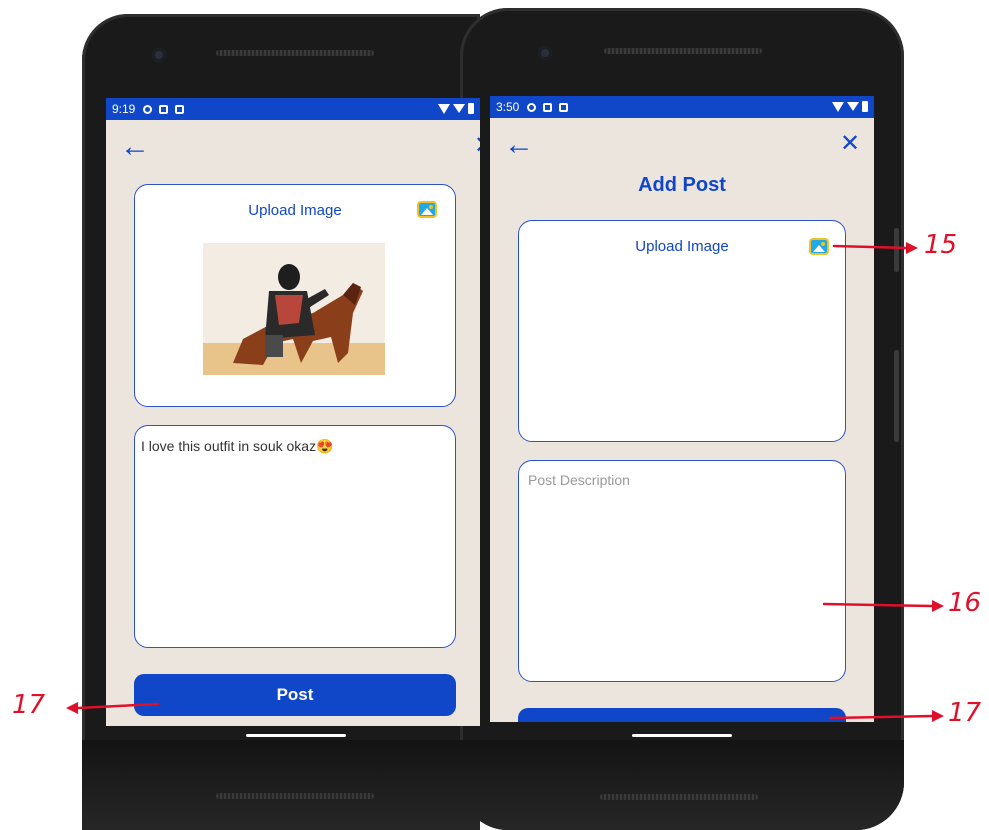 This screenshot has width=989, height=830. What do you see at coordinates (118, 706) in the screenshot?
I see `arrow-17-left` at bounding box center [118, 706].